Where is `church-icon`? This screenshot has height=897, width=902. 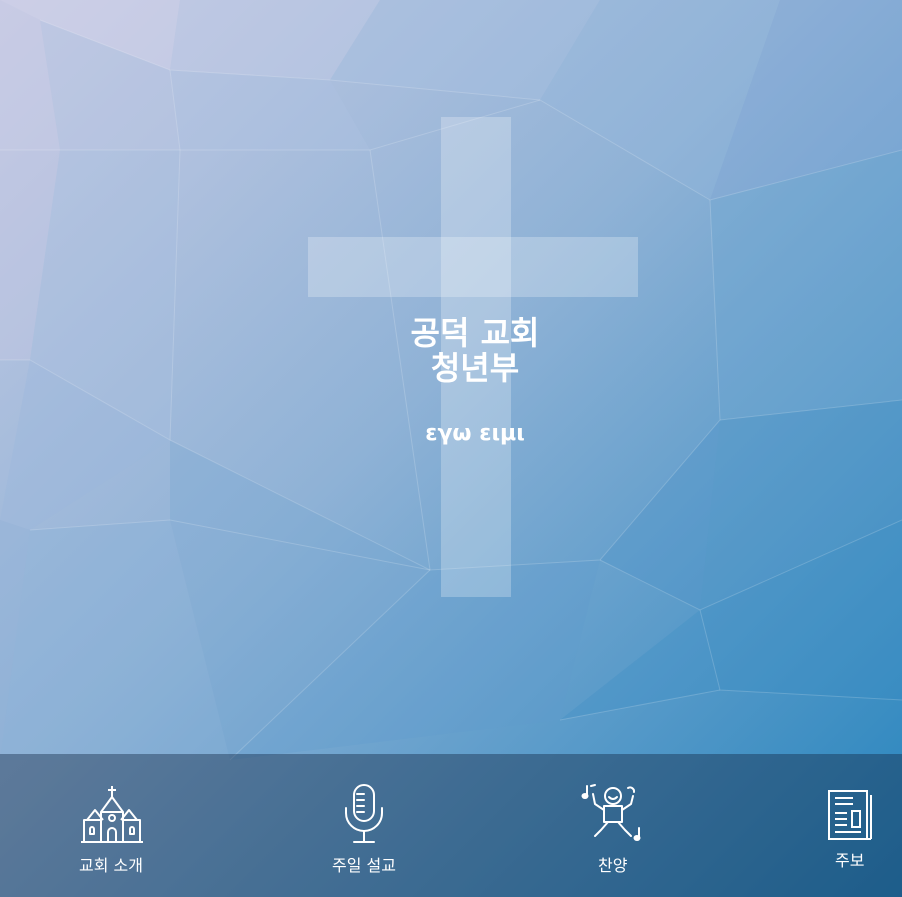 church-icon is located at coordinates (112, 814).